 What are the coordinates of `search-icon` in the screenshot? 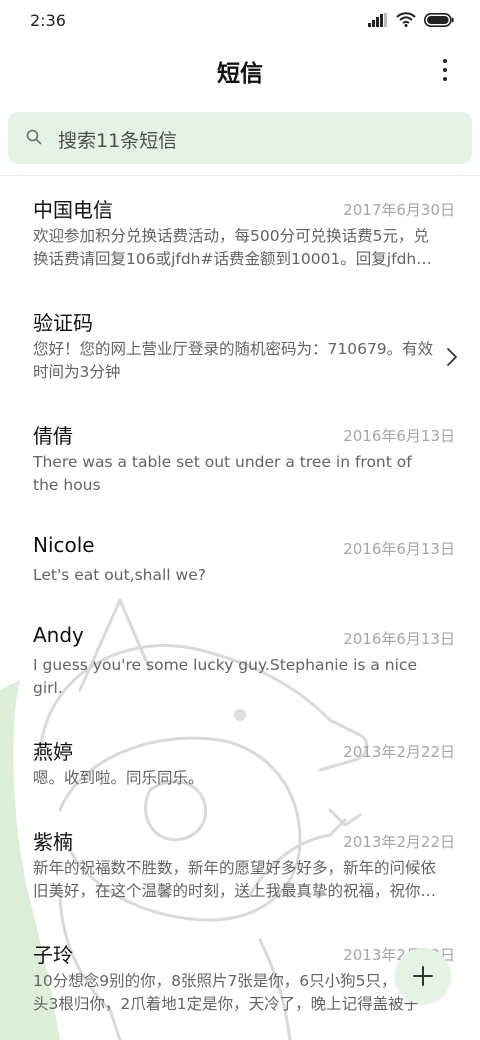 It's located at (34, 137).